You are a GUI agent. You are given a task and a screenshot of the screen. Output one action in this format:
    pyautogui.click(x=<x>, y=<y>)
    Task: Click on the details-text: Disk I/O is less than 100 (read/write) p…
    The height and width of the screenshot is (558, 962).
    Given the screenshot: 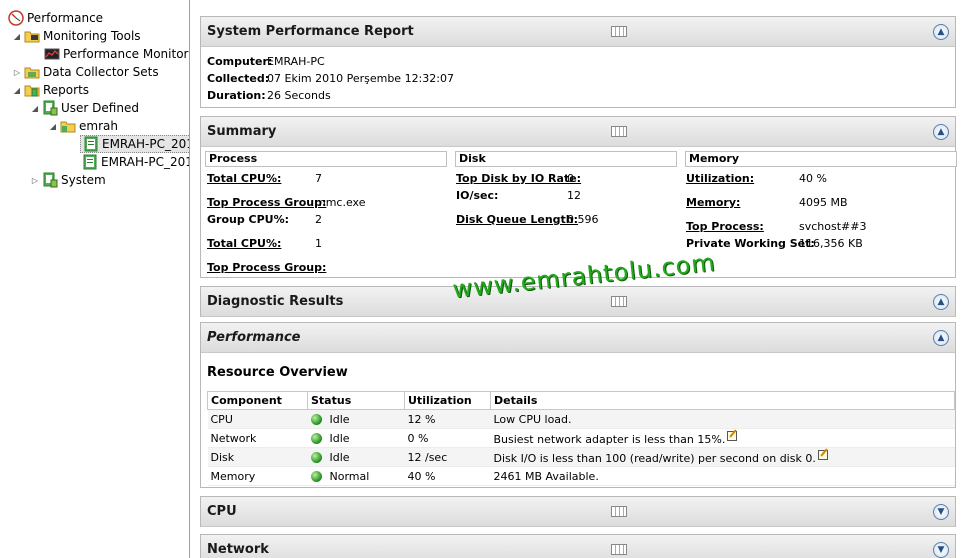 What is the action you would take?
    pyautogui.click(x=654, y=458)
    